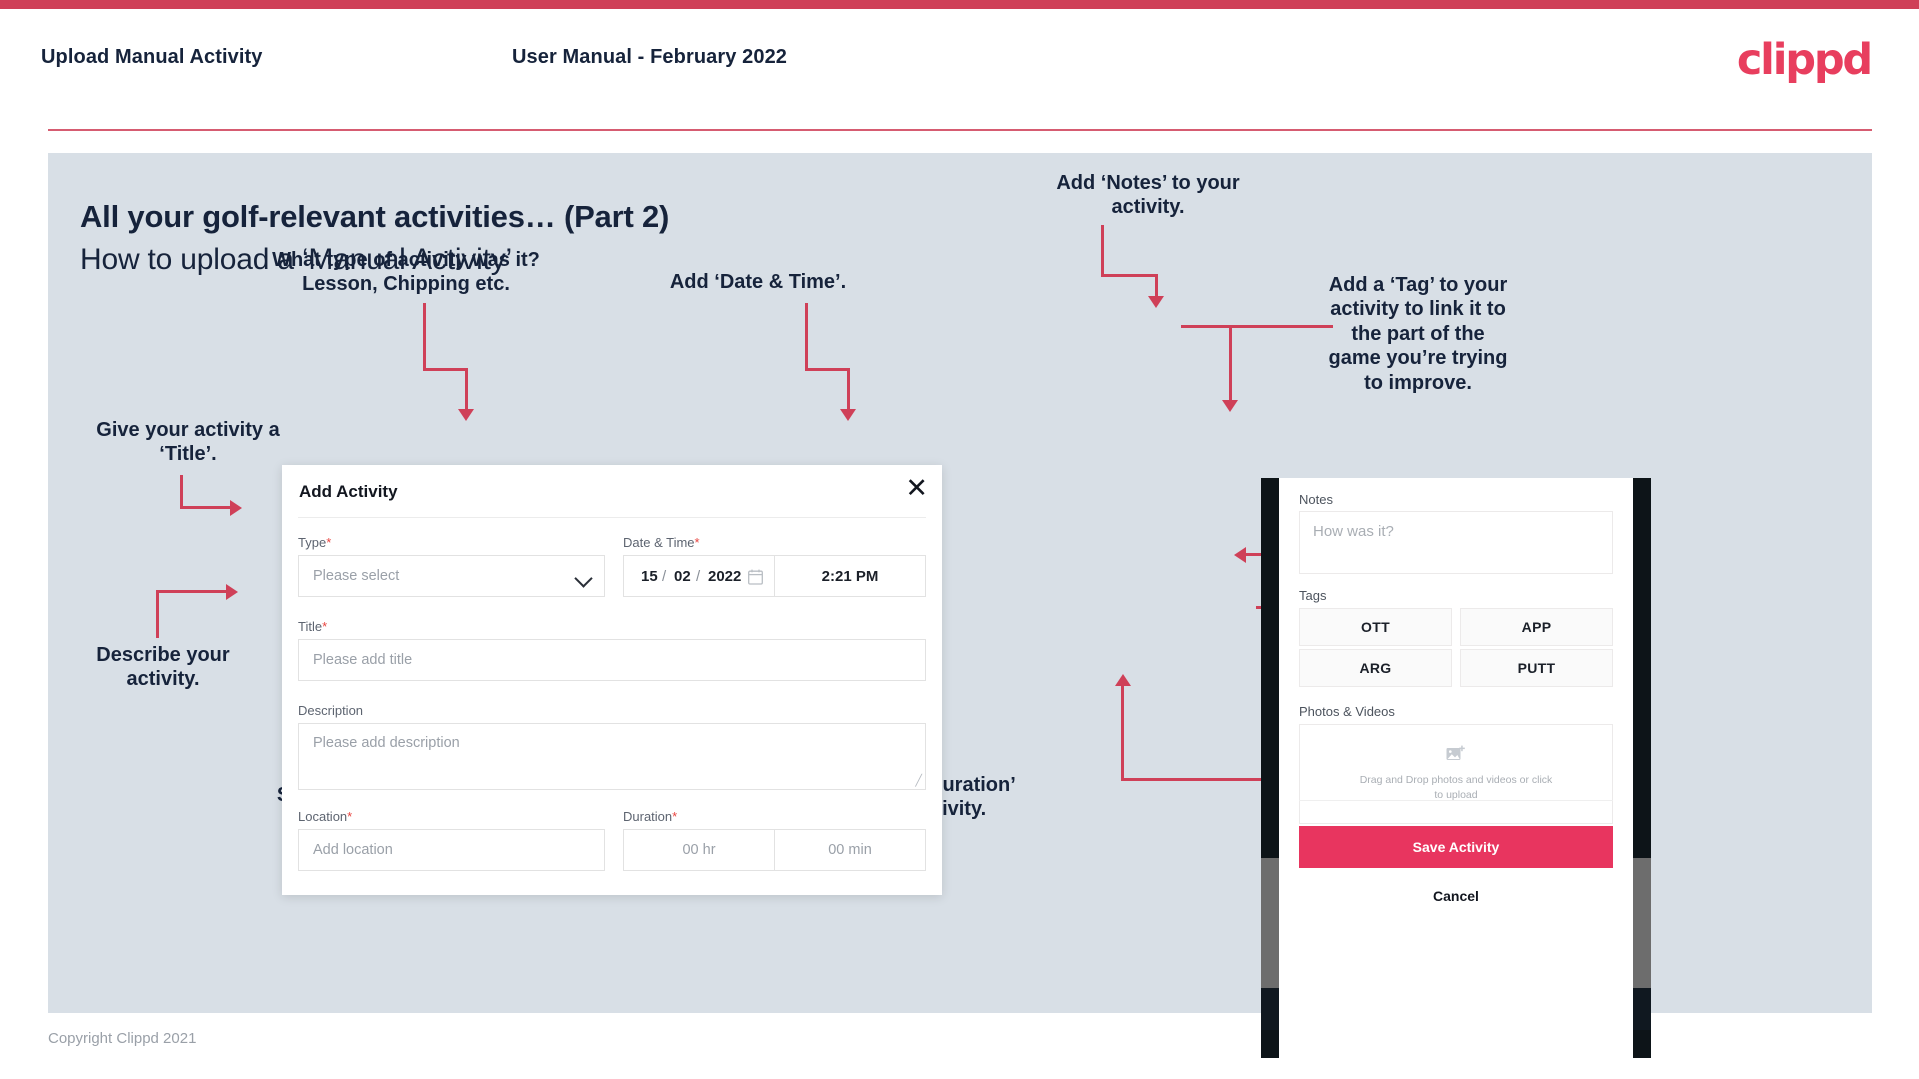  I want to click on connector-desc-arrow, so click(232, 592).